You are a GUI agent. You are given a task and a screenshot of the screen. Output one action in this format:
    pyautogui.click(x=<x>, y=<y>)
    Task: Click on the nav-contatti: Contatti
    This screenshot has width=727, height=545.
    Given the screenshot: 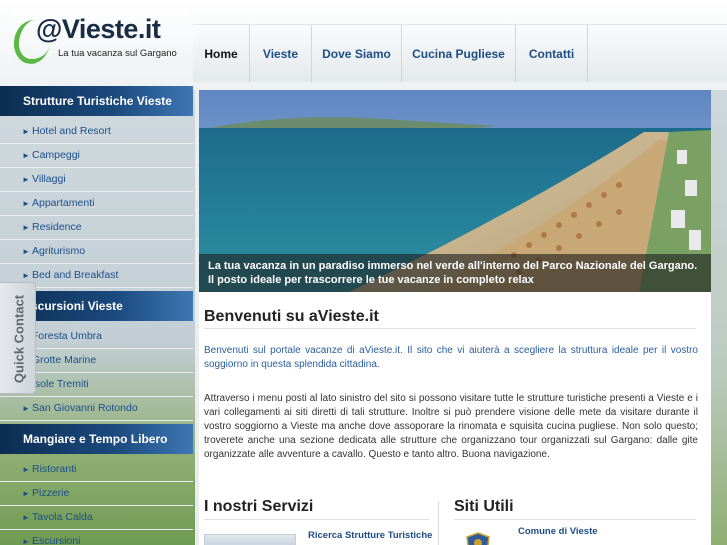 What is the action you would take?
    pyautogui.click(x=552, y=53)
    